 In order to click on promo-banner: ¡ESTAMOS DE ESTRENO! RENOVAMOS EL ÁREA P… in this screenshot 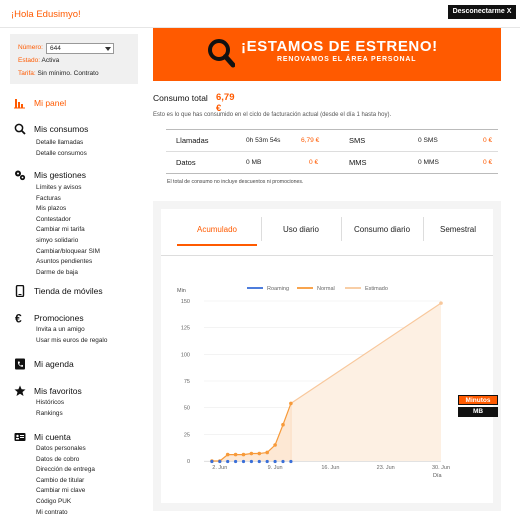, I will do `click(327, 54)`.